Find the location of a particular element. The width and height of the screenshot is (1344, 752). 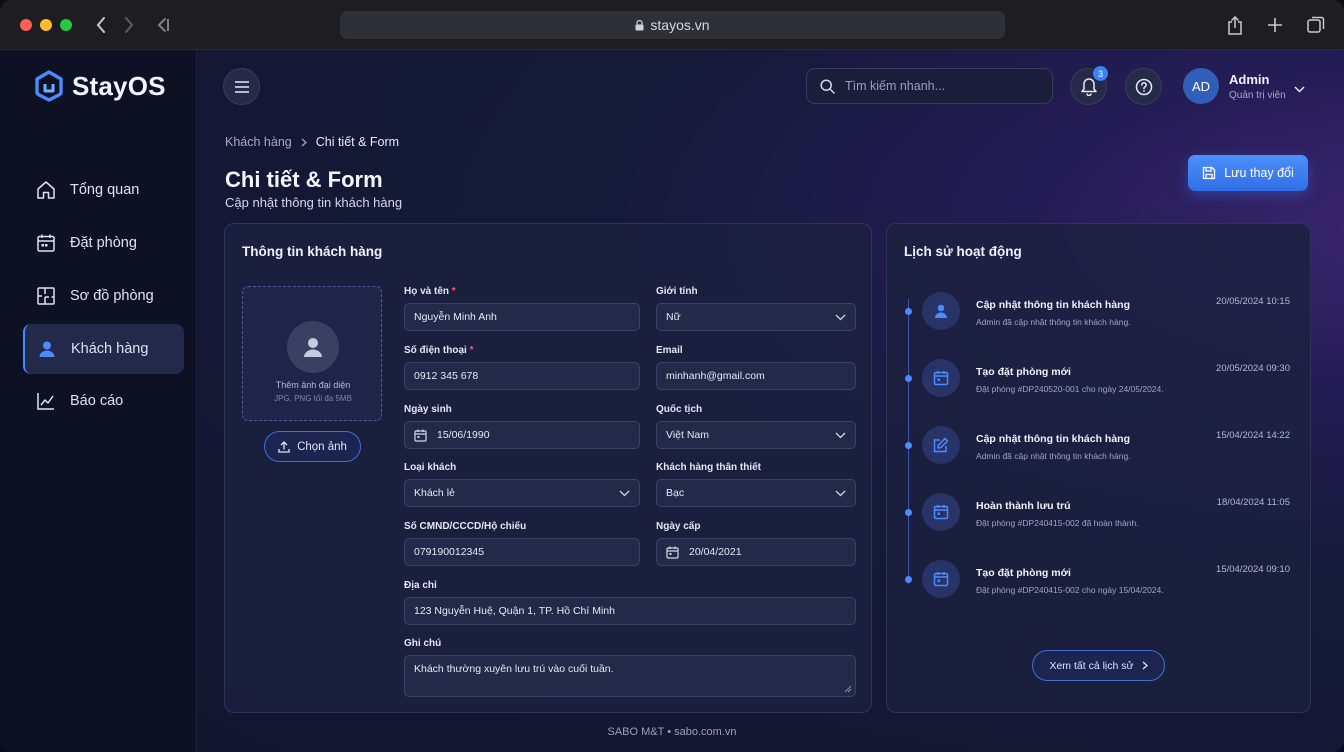

bell-icon is located at coordinates (1088, 87).